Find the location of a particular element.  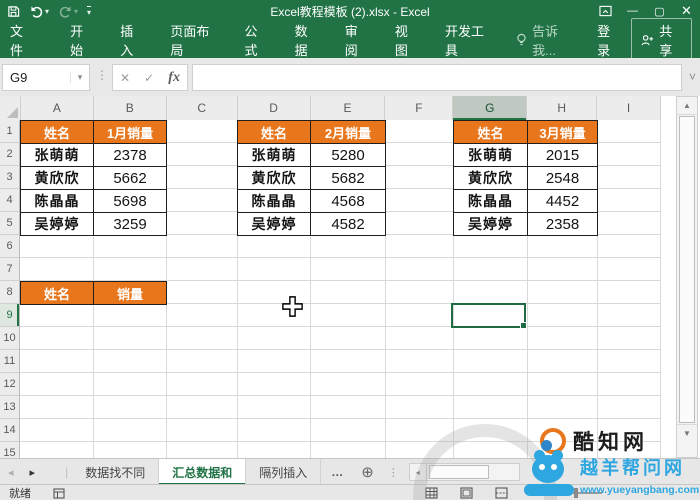

sheet-nav-right-icon: ▸ is located at coordinates (33, 472).